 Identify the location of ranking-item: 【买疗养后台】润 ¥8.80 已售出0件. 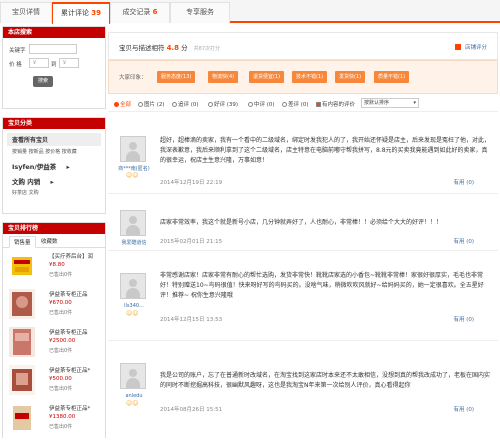
(54, 267).